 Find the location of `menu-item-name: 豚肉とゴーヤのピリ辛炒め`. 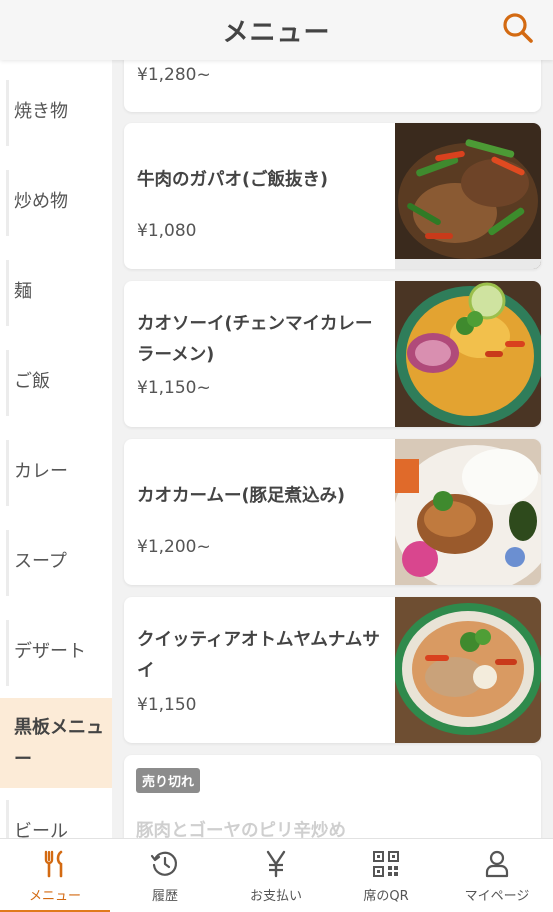

menu-item-name: 豚肉とゴーヤのピリ辛炒め is located at coordinates (241, 829).